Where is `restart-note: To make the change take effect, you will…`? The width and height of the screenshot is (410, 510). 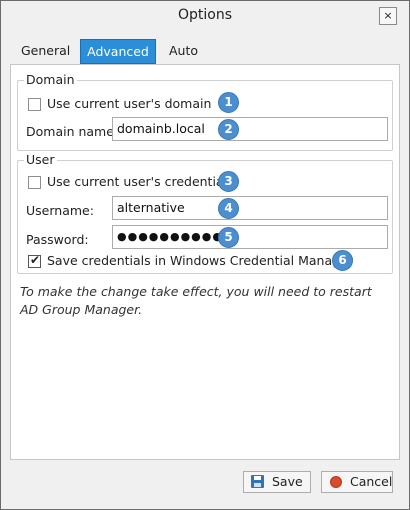
restart-note: To make the change take effect, you will… is located at coordinates (196, 300).